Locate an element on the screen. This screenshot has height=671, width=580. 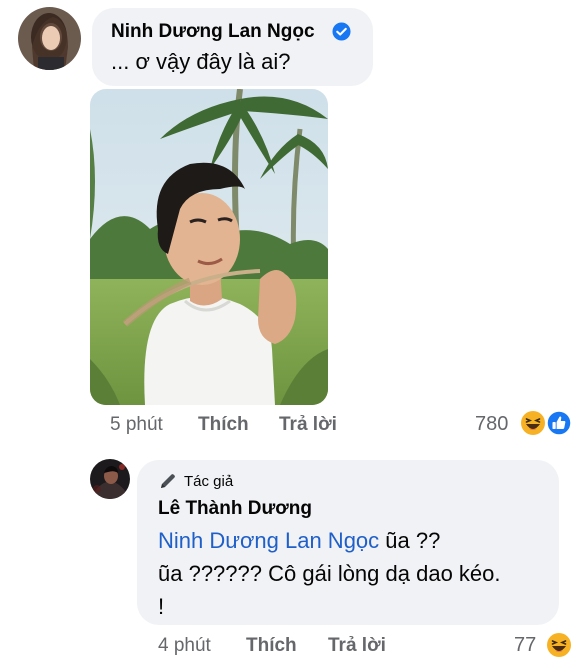
pen-icon is located at coordinates (168, 481).